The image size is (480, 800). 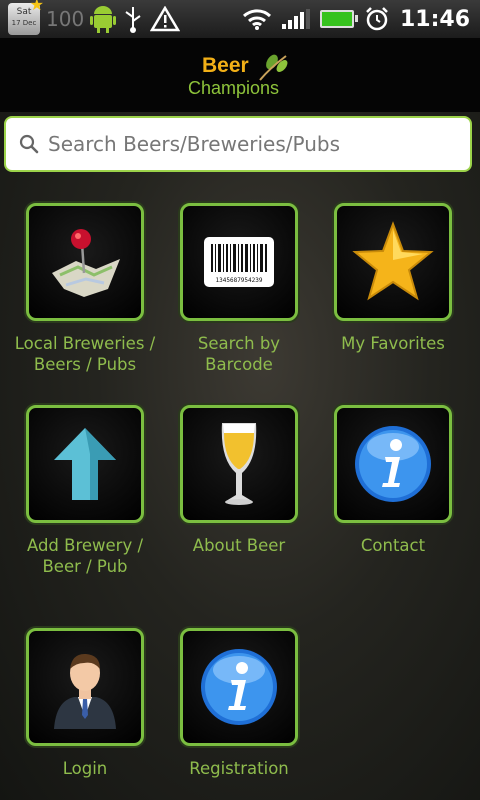 What do you see at coordinates (85, 364) in the screenshot?
I see `tile-label-line2: Beers / Pubs` at bounding box center [85, 364].